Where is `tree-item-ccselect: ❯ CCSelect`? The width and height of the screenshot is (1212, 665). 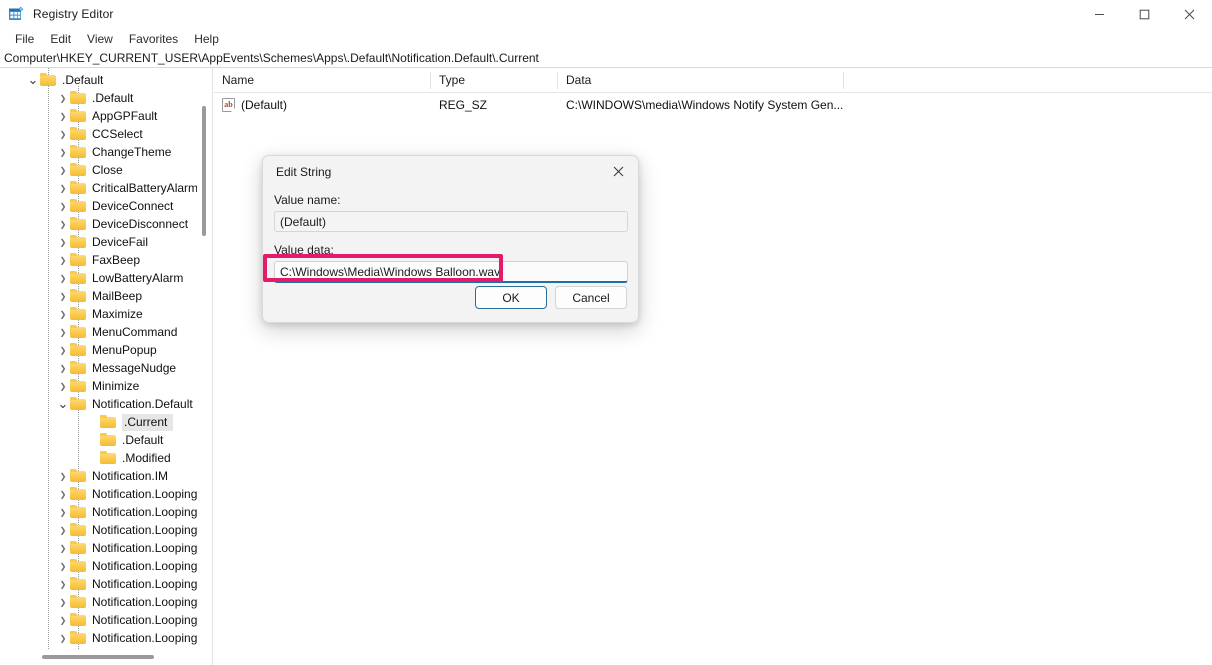 tree-item-ccselect: ❯ CCSelect is located at coordinates (99, 134).